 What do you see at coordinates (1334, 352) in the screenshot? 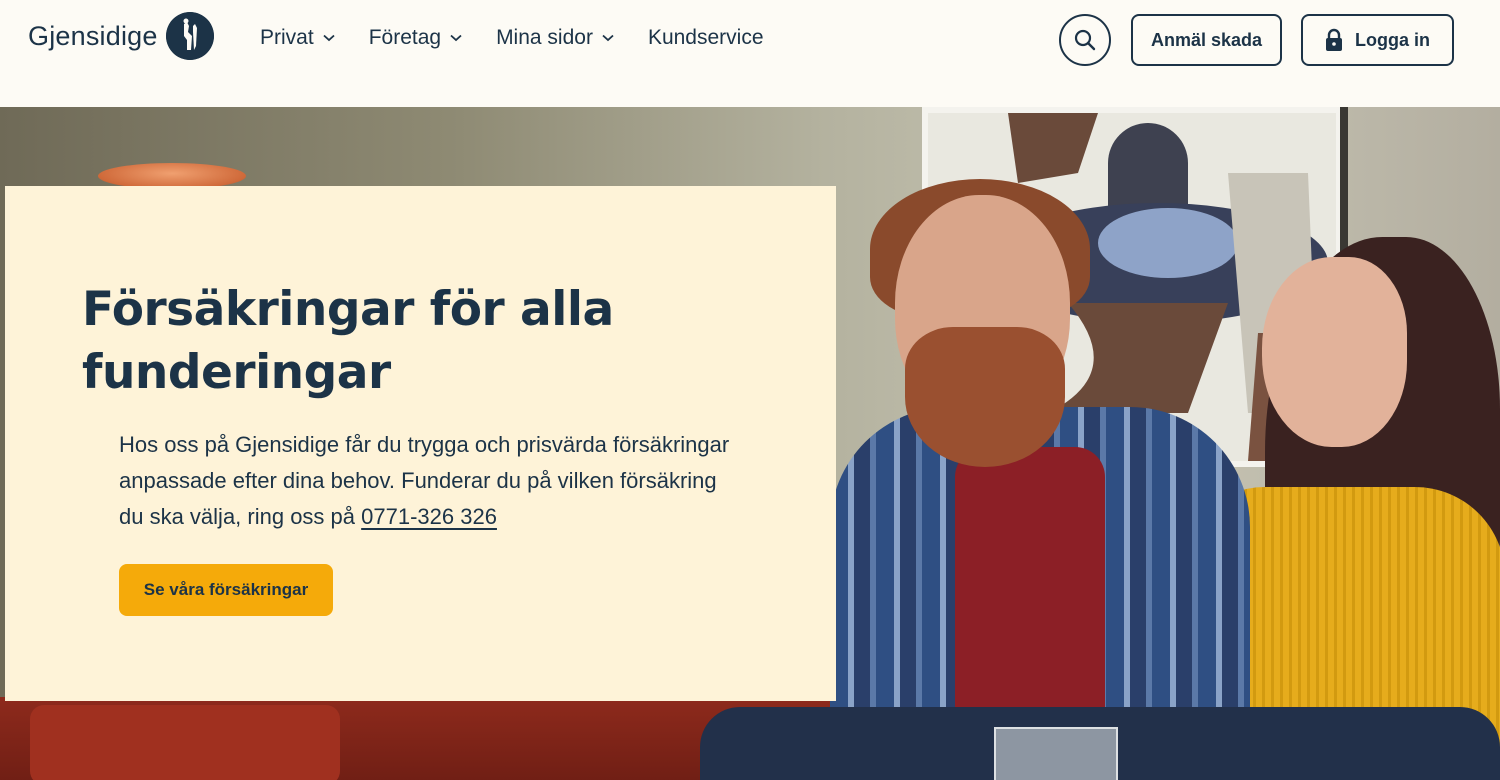
I see `woman-face` at bounding box center [1334, 352].